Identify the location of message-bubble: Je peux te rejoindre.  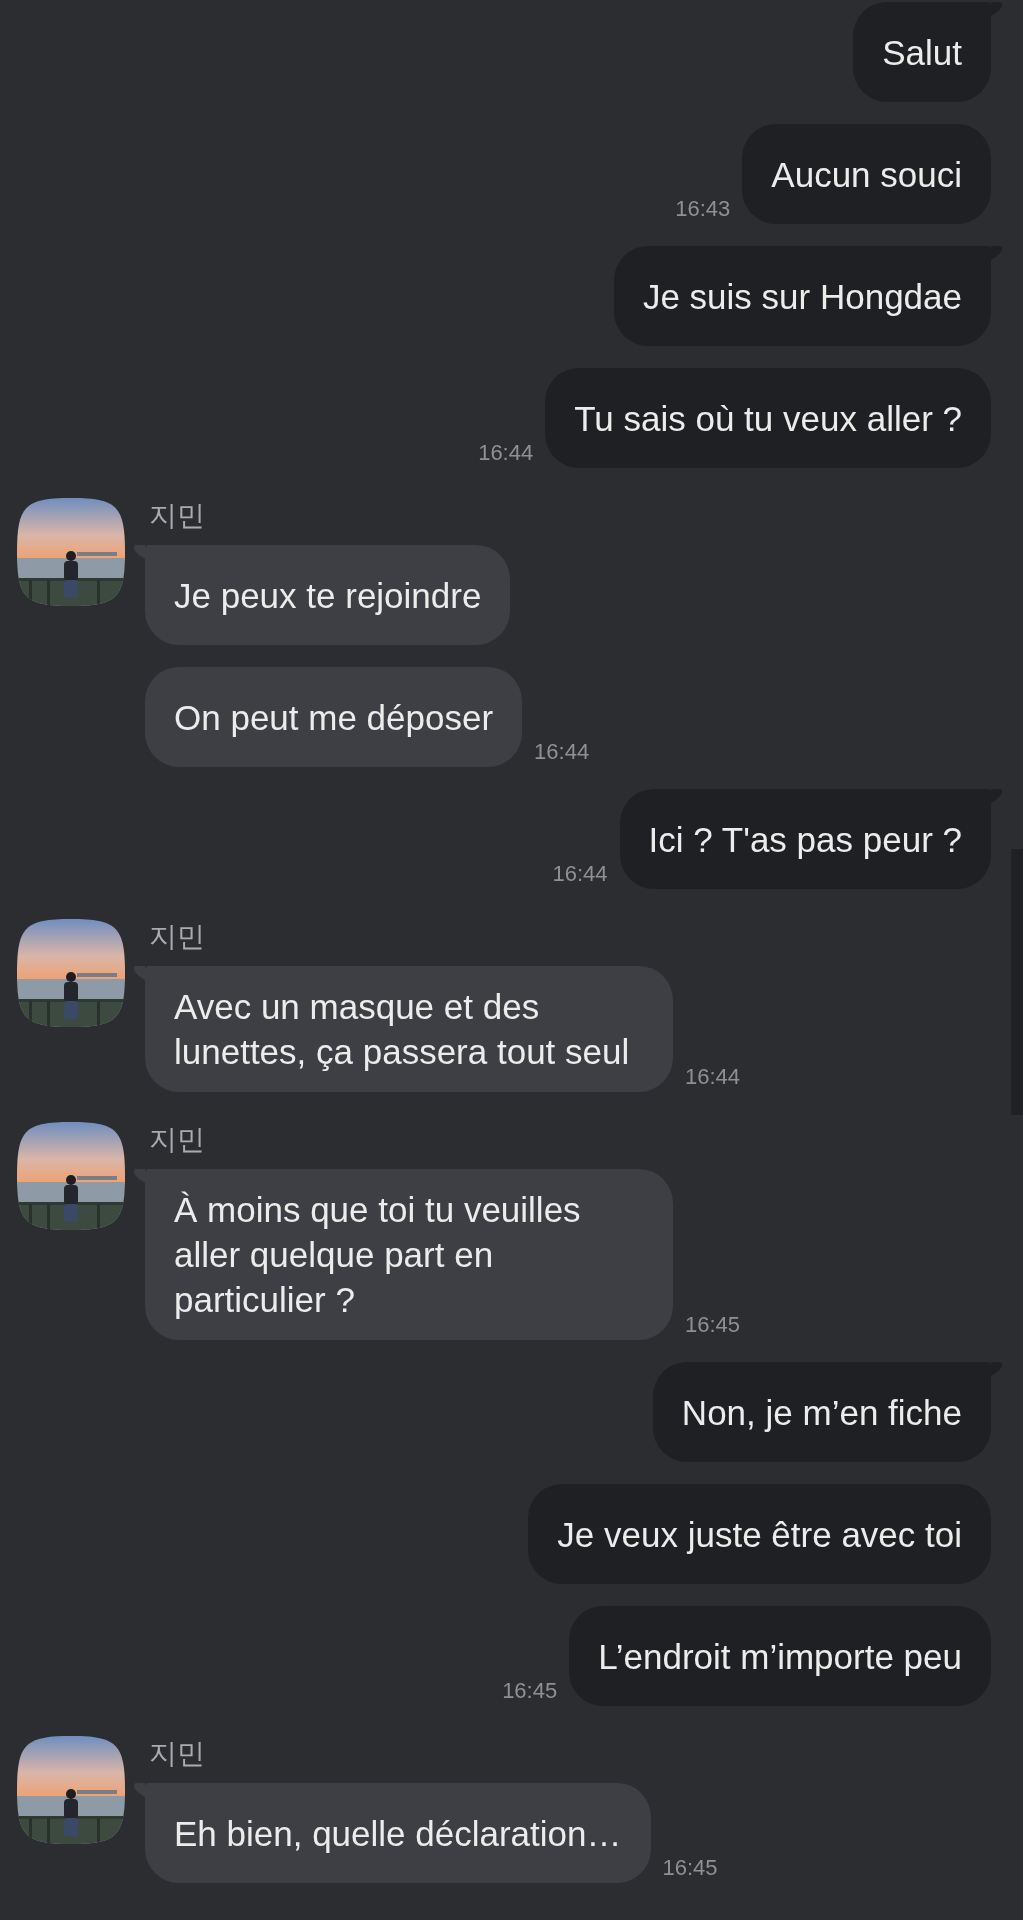
(328, 595).